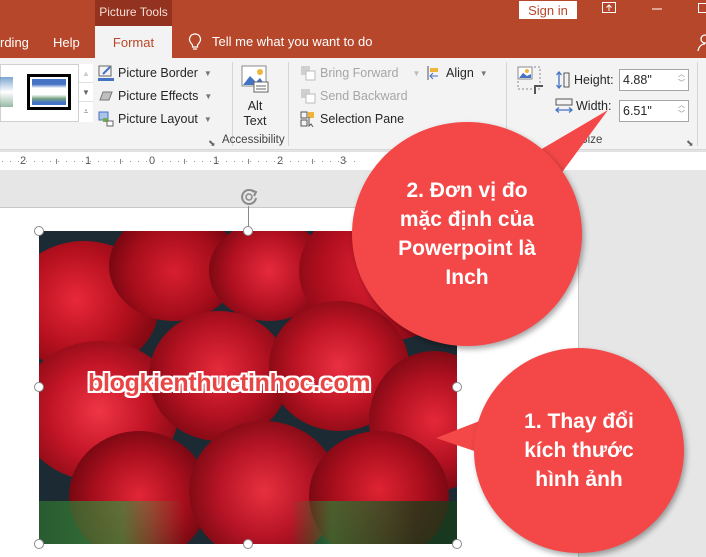 This screenshot has width=706, height=557. Describe the element at coordinates (249, 197) in the screenshot. I see `rotate-icon` at that location.